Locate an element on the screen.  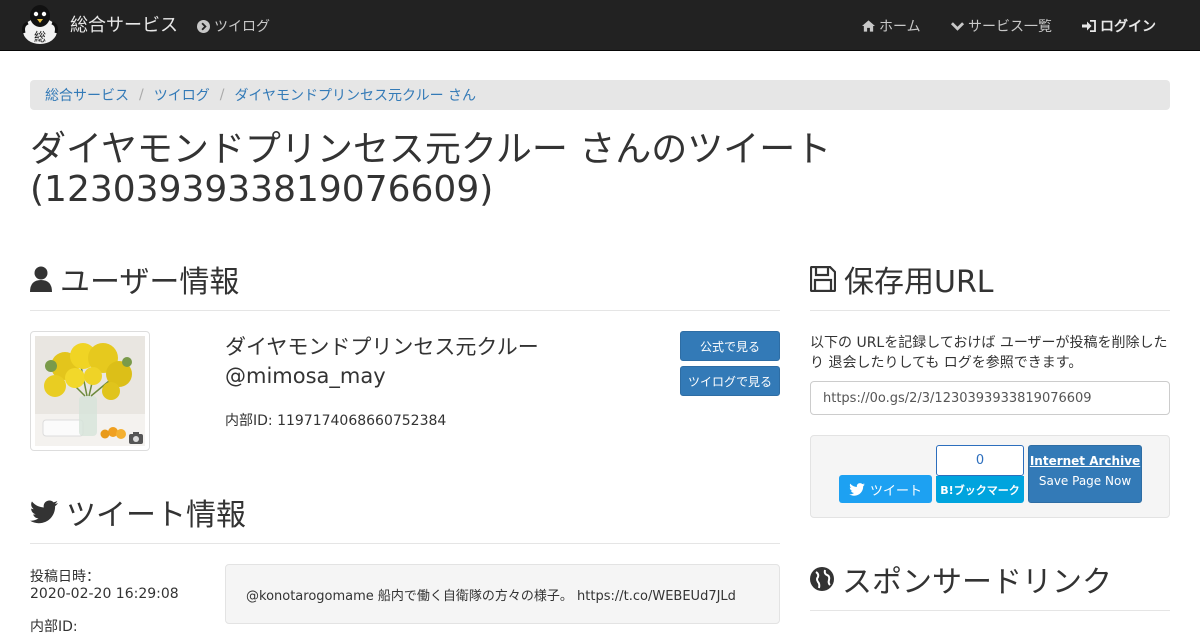
avatar-image is located at coordinates (90, 391).